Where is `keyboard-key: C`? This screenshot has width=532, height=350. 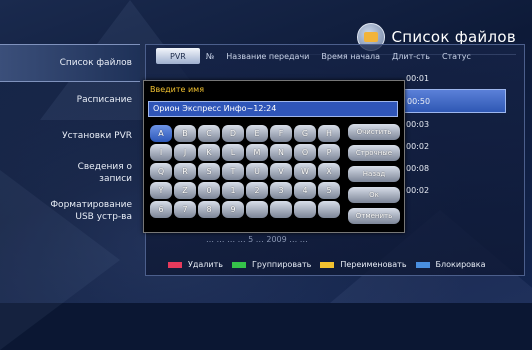 keyboard-key: C is located at coordinates (209, 133).